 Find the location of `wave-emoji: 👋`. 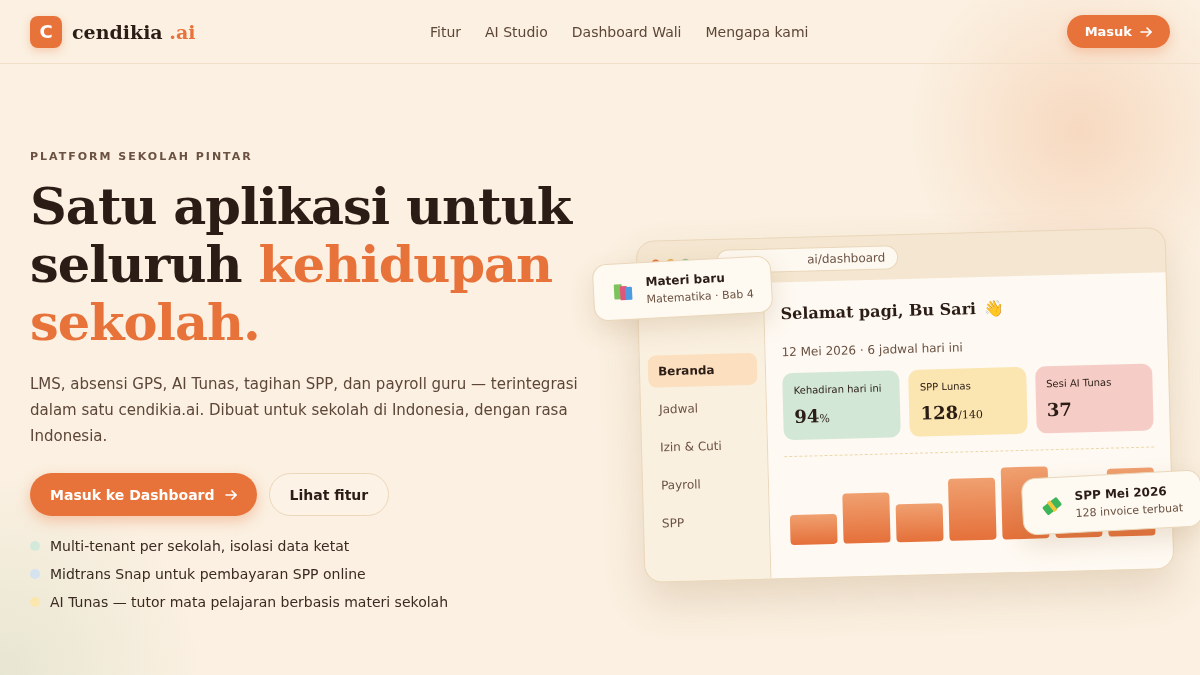

wave-emoji: 👋 is located at coordinates (994, 308).